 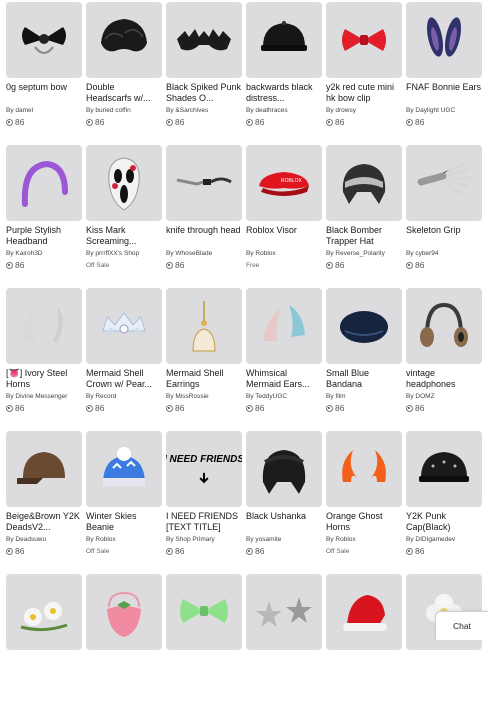 I want to click on item-creator: By MissRossie, so click(x=204, y=397).